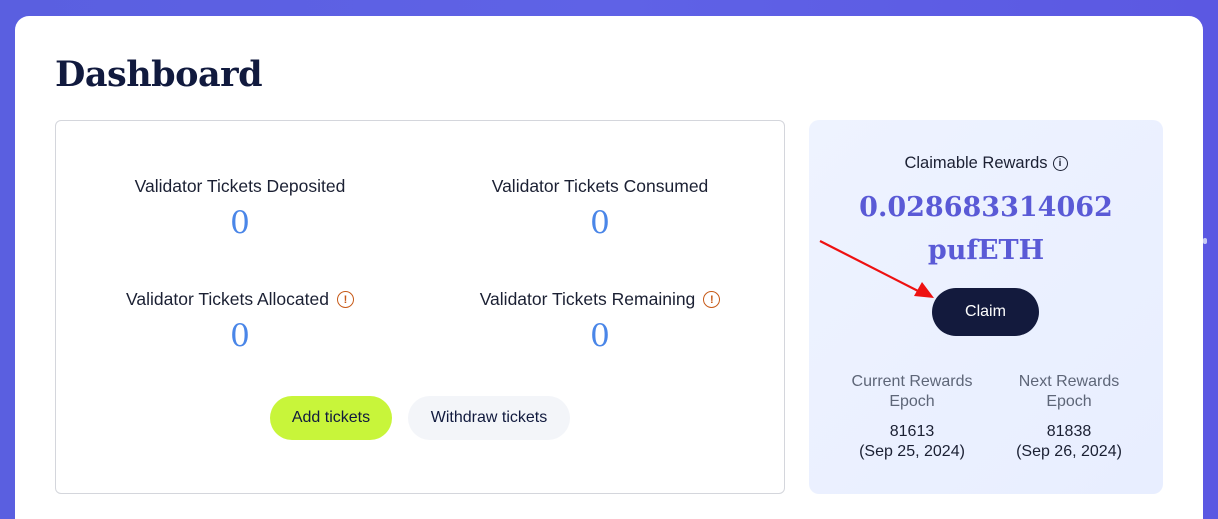 This screenshot has width=1218, height=519. What do you see at coordinates (489, 418) in the screenshot?
I see `withdraw-tickets-button: Withdraw tickets` at bounding box center [489, 418].